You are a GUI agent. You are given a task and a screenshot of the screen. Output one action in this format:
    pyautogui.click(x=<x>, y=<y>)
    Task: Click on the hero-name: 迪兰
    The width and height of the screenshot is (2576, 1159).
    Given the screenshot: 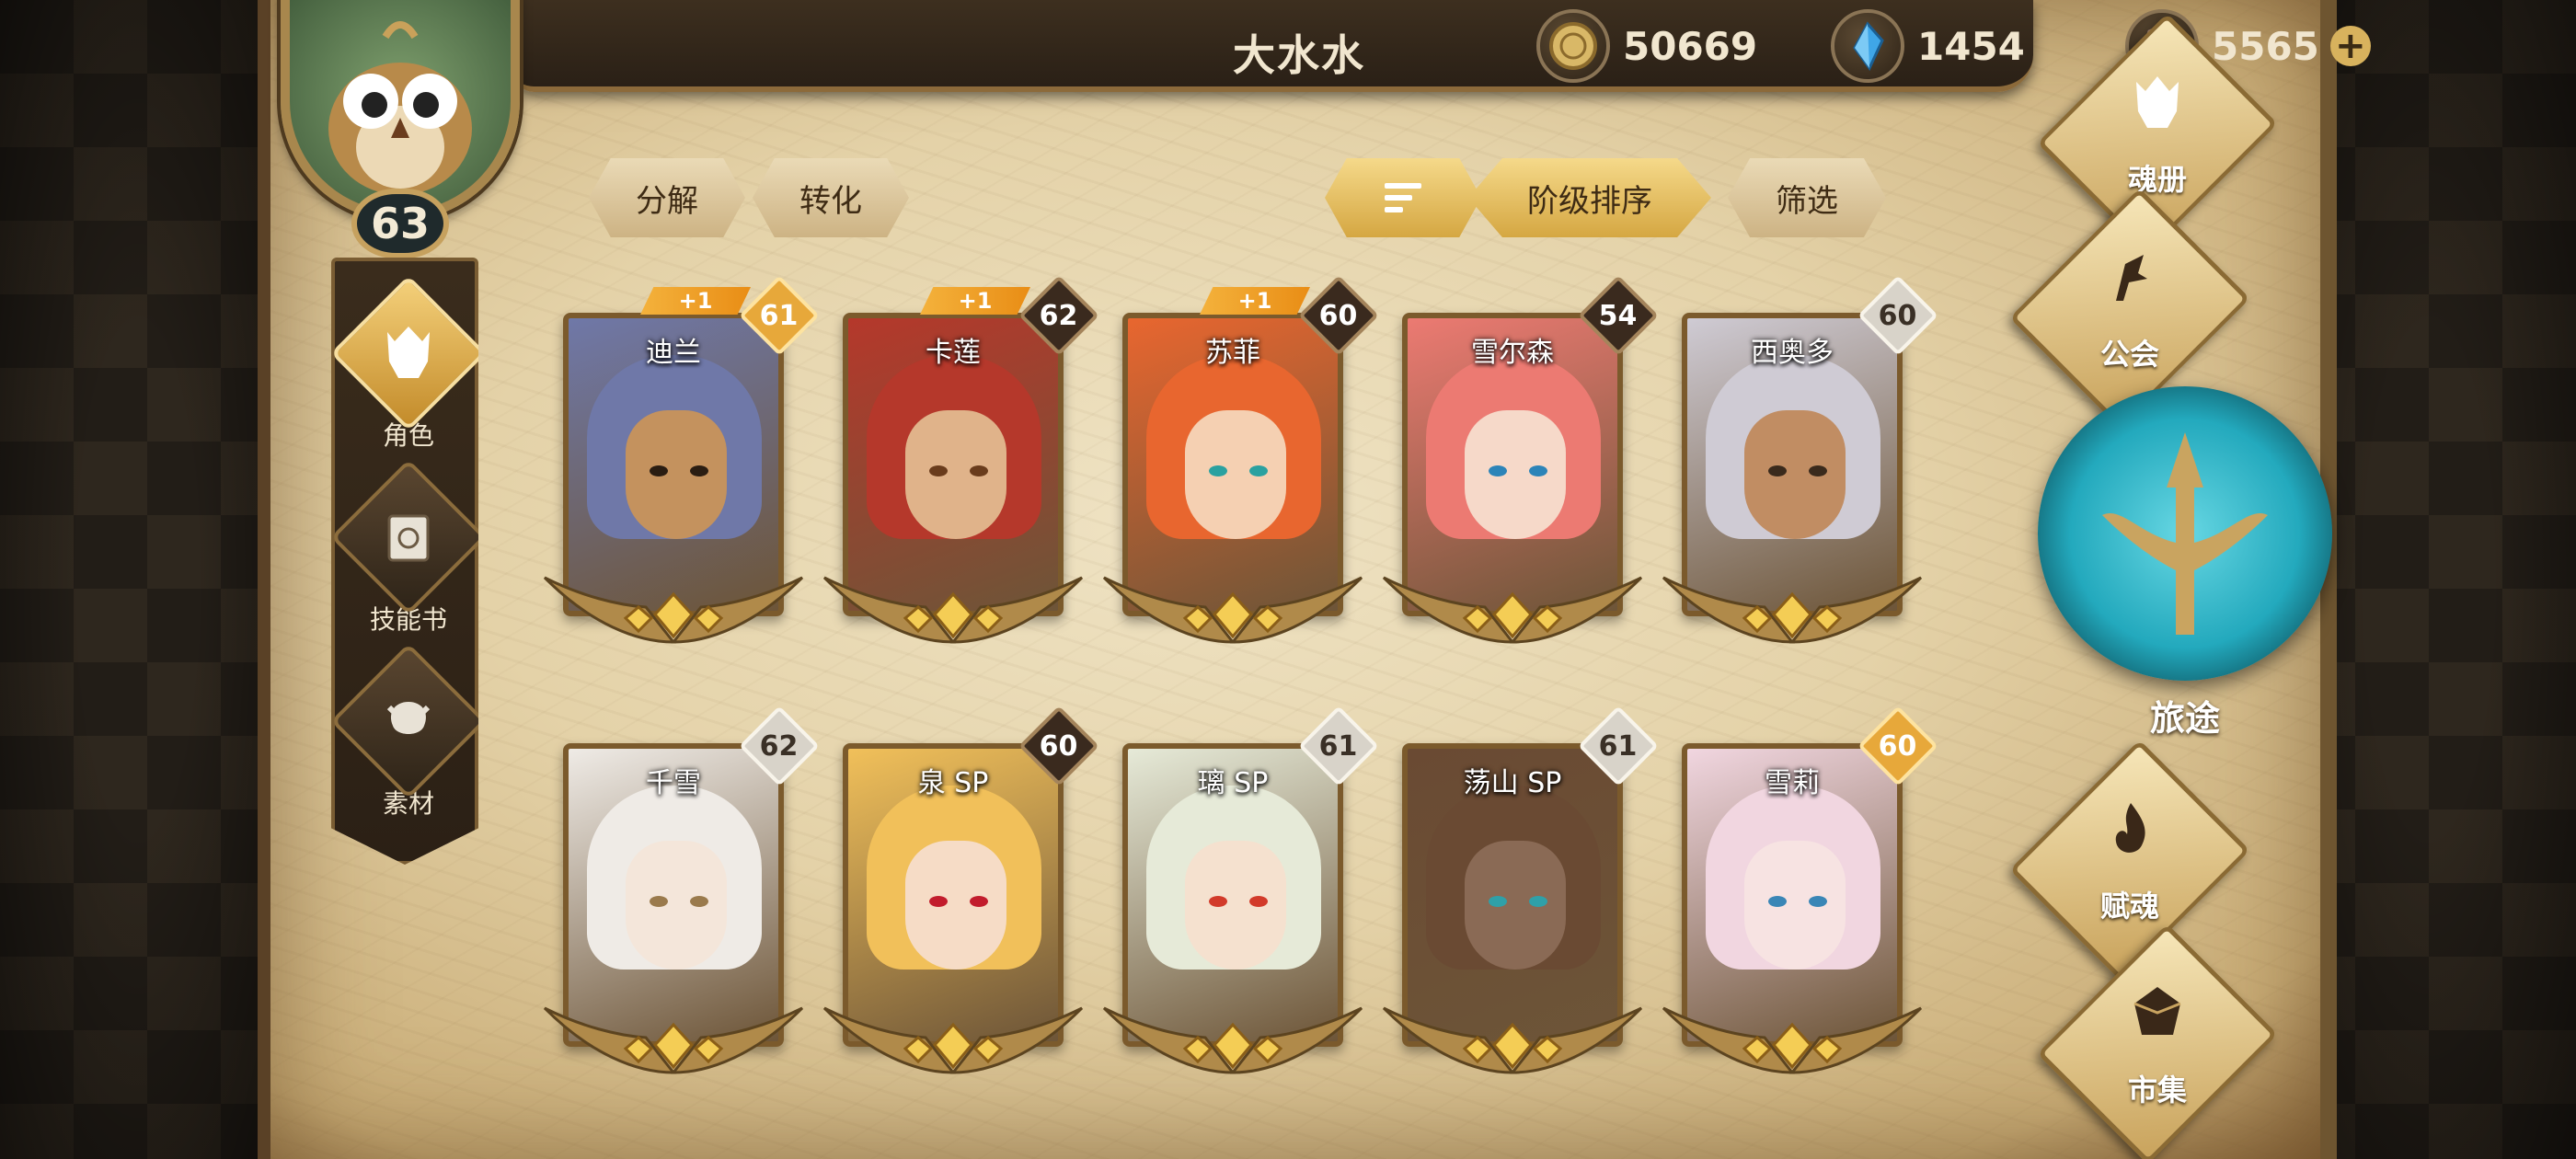 What is the action you would take?
    pyautogui.click(x=673, y=353)
    